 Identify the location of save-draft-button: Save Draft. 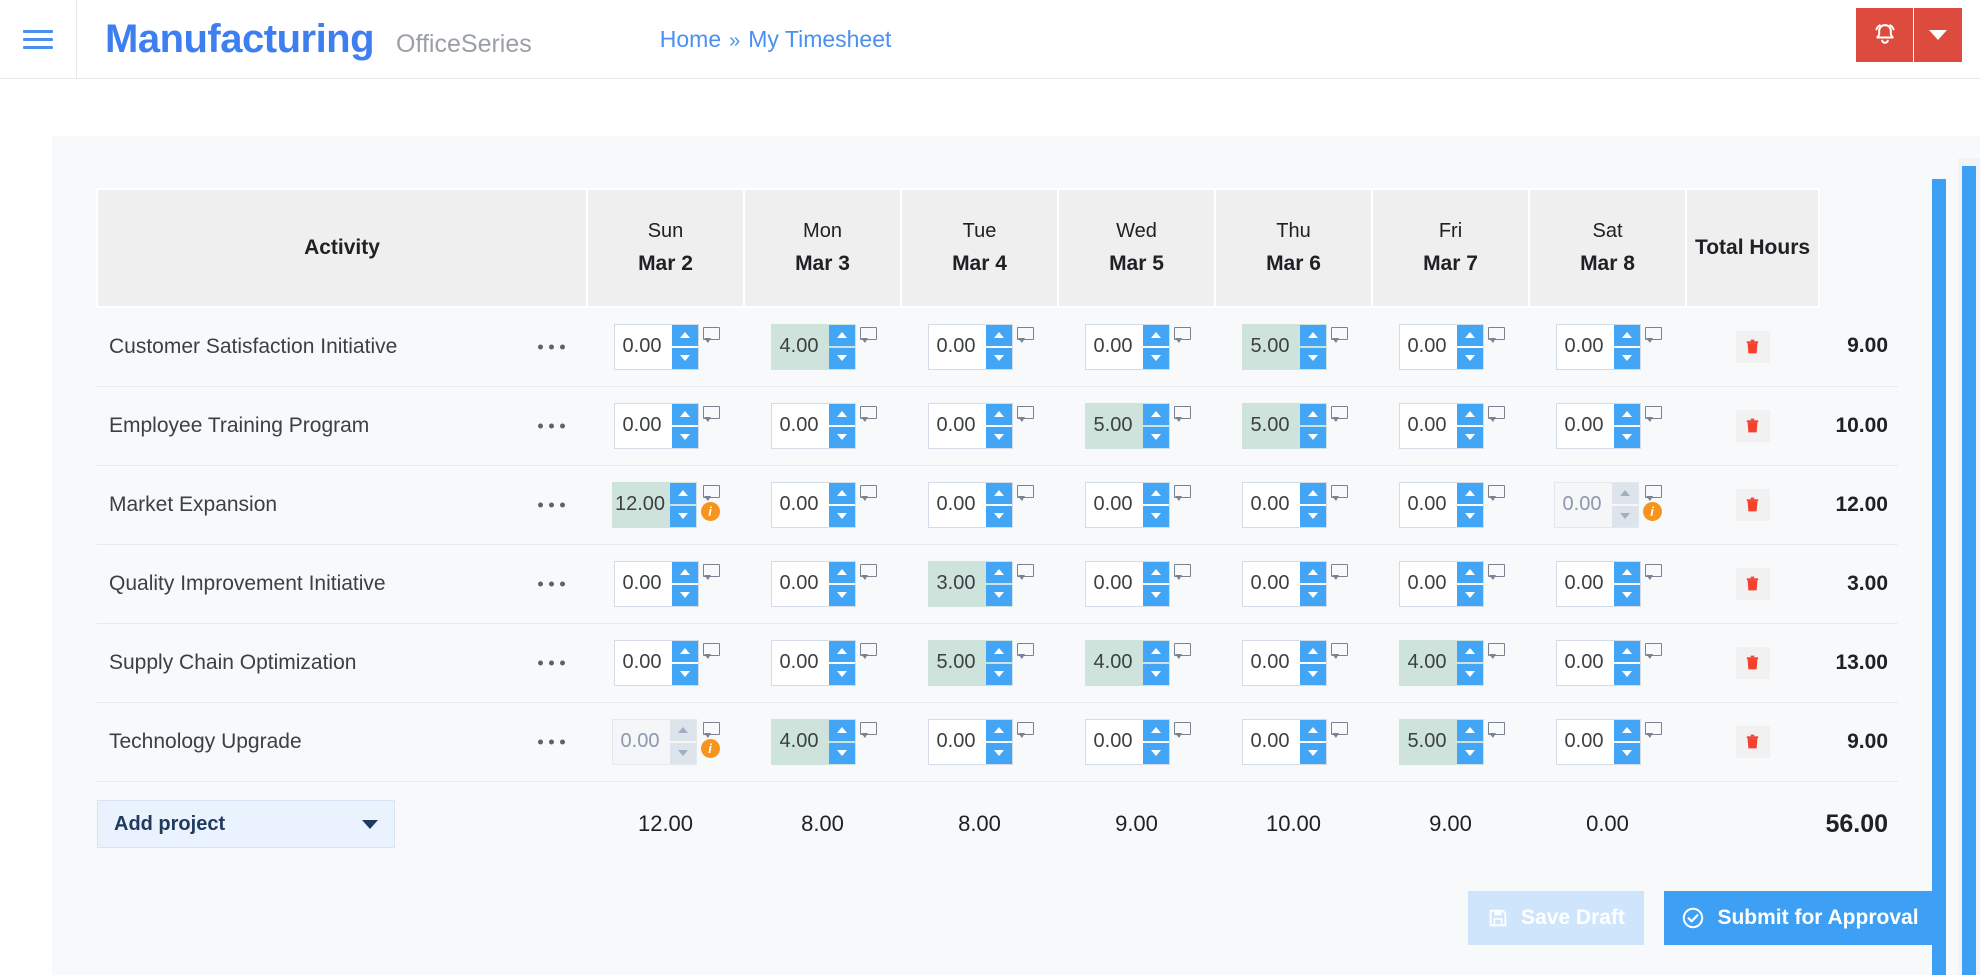
(1556, 918).